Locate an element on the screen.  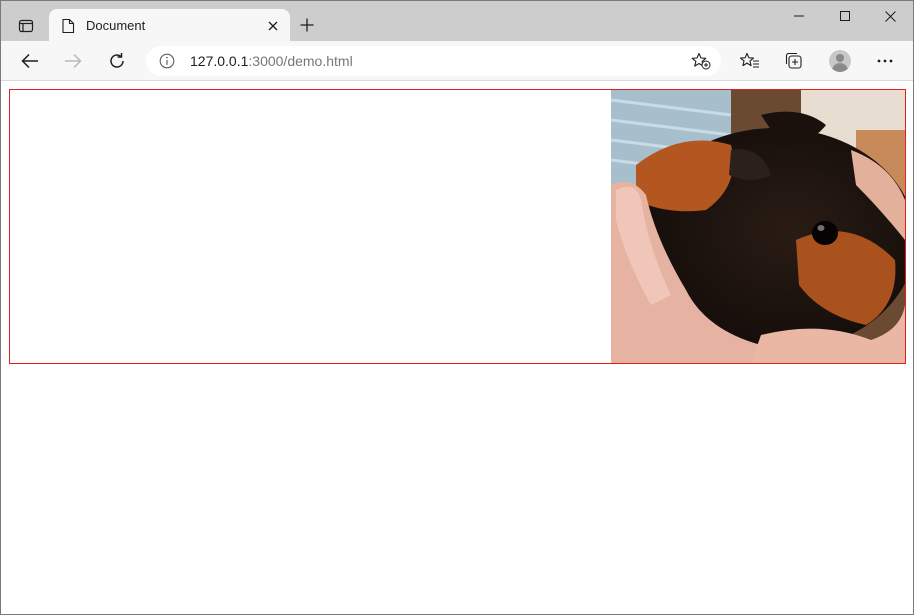
favorites-button is located at coordinates (750, 61).